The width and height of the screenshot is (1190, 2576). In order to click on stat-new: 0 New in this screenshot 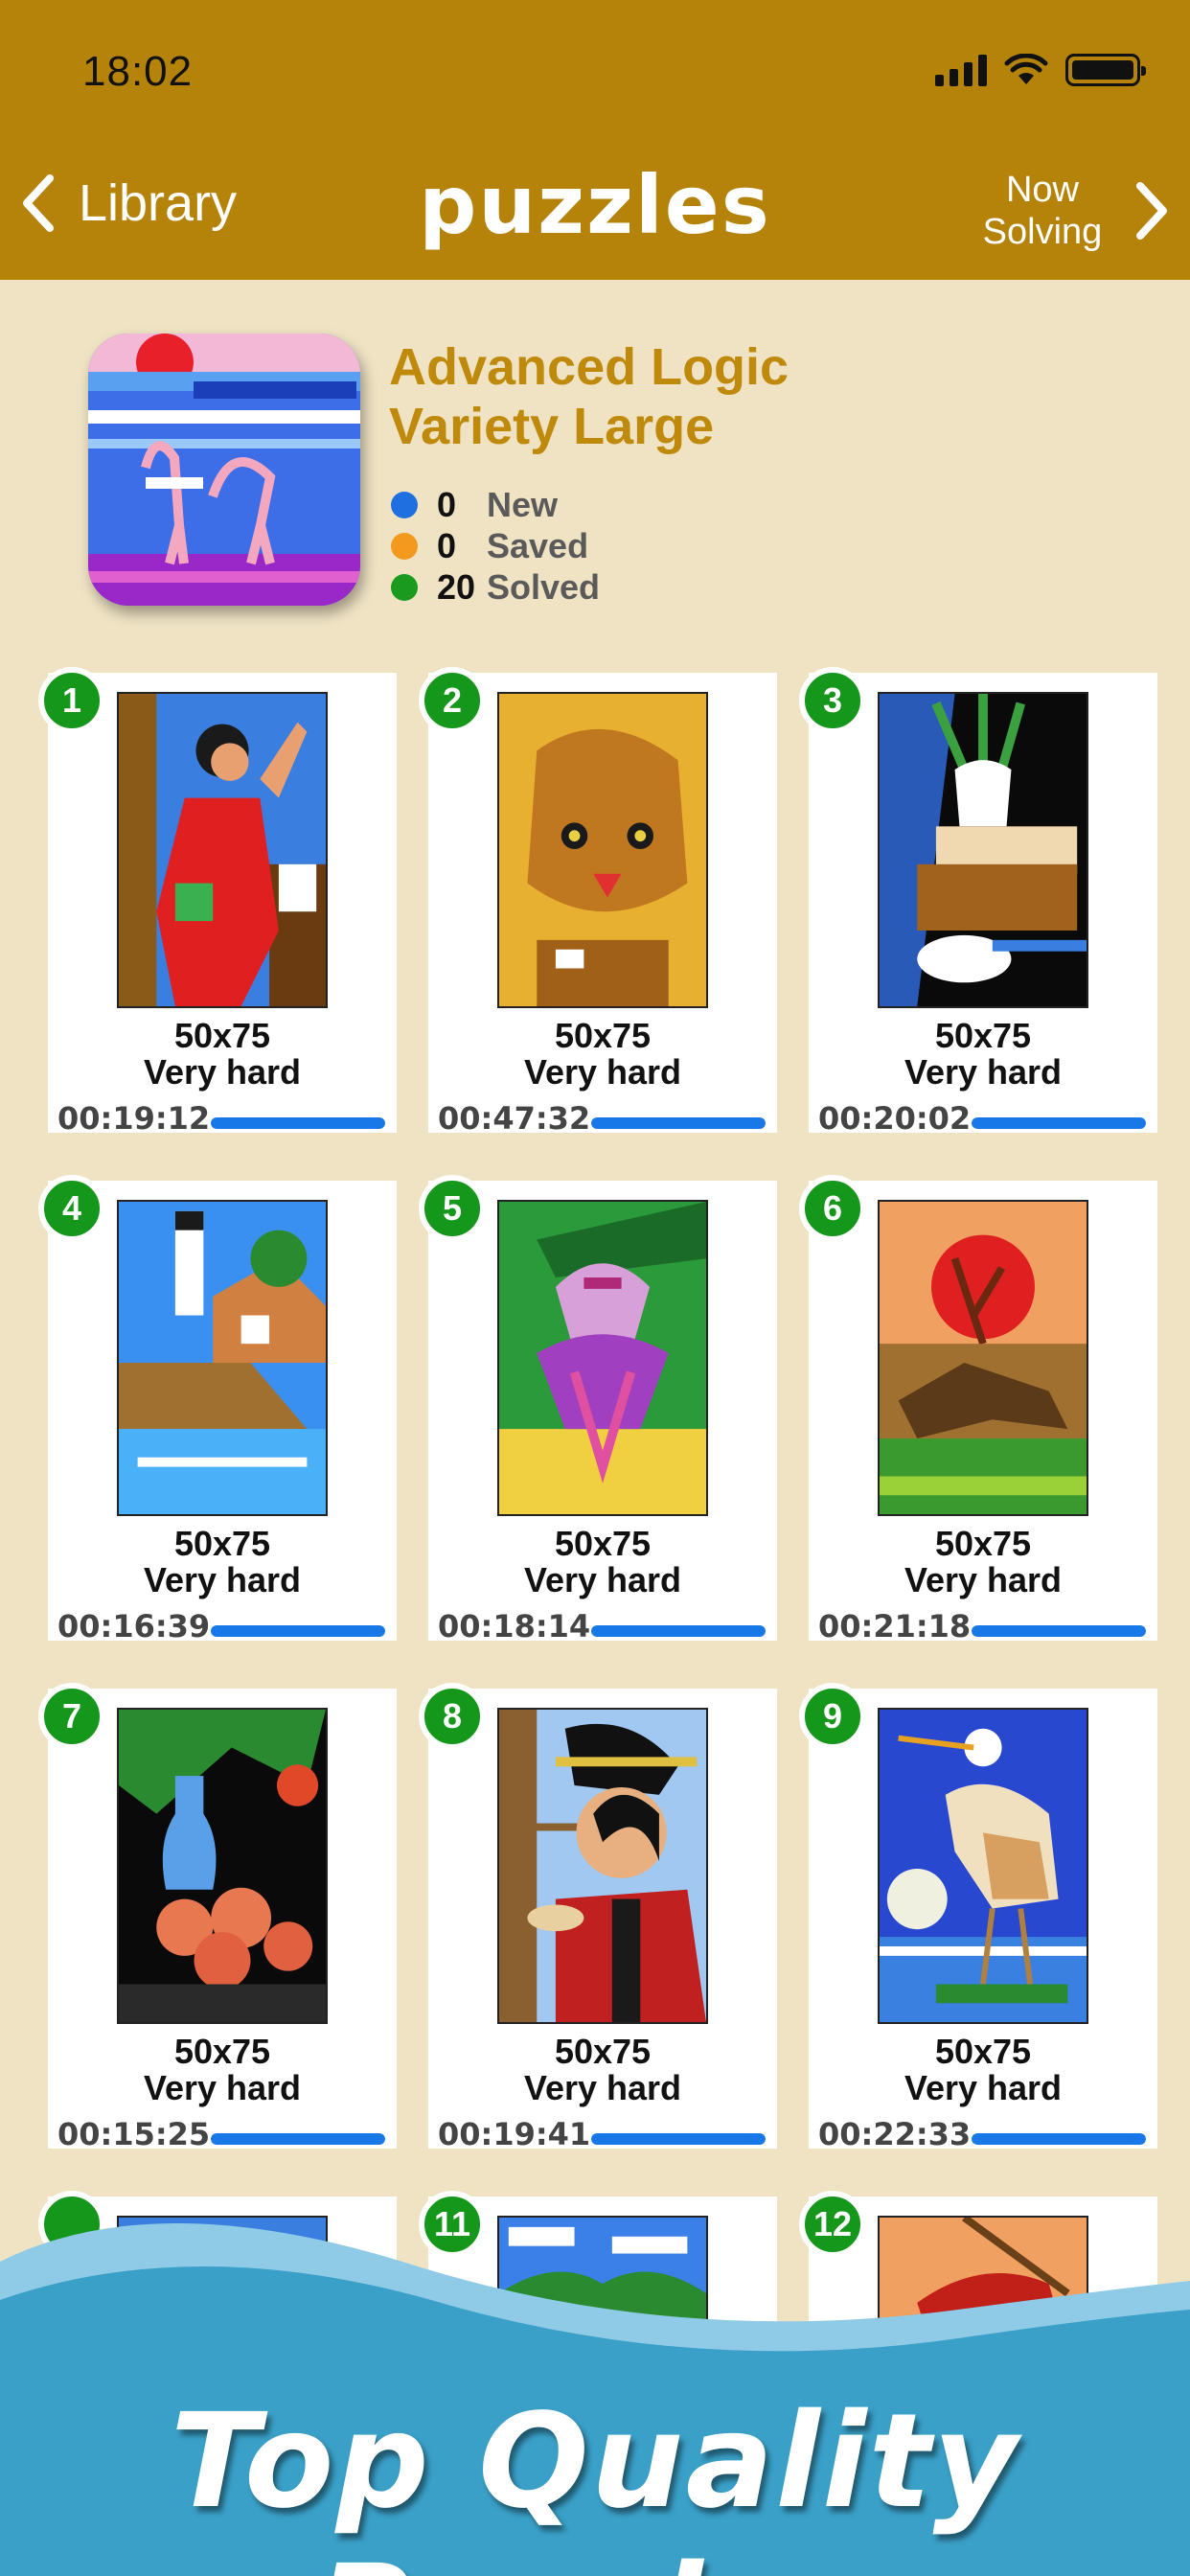, I will do `click(496, 504)`.